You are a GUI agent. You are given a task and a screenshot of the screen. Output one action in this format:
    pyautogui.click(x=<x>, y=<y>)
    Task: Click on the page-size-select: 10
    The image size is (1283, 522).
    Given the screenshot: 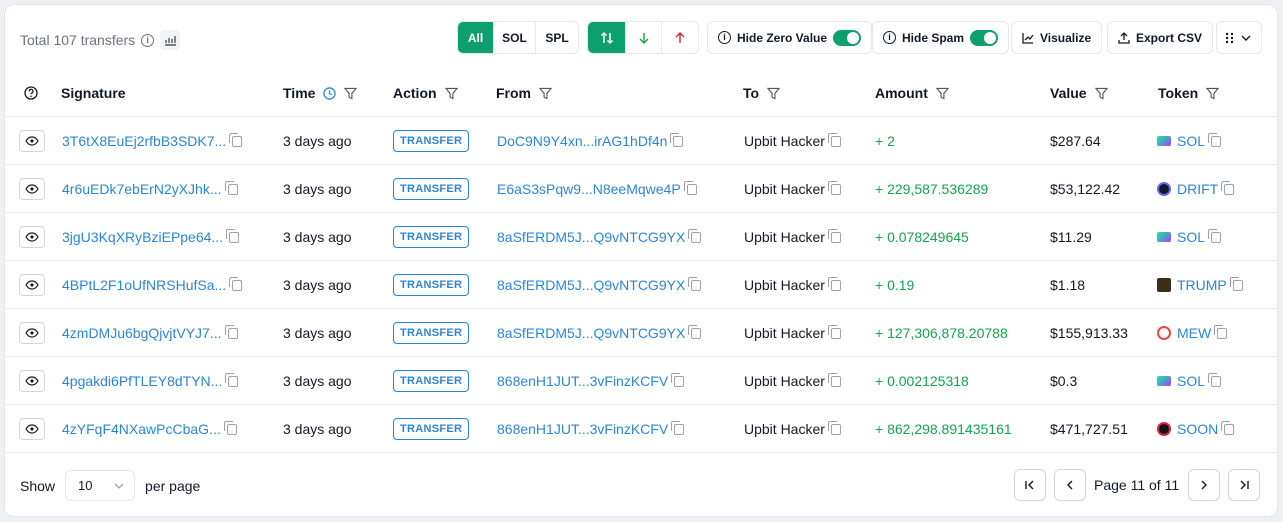 What is the action you would take?
    pyautogui.click(x=100, y=485)
    